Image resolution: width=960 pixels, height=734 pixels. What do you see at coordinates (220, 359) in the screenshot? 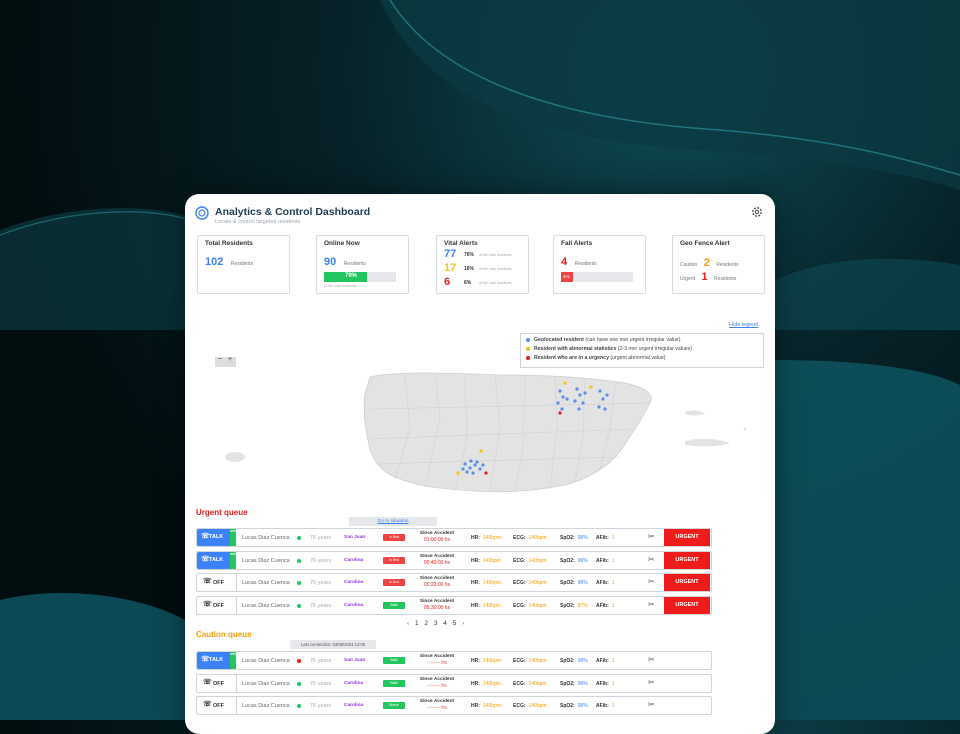
I see `zoom-out-button: −` at bounding box center [220, 359].